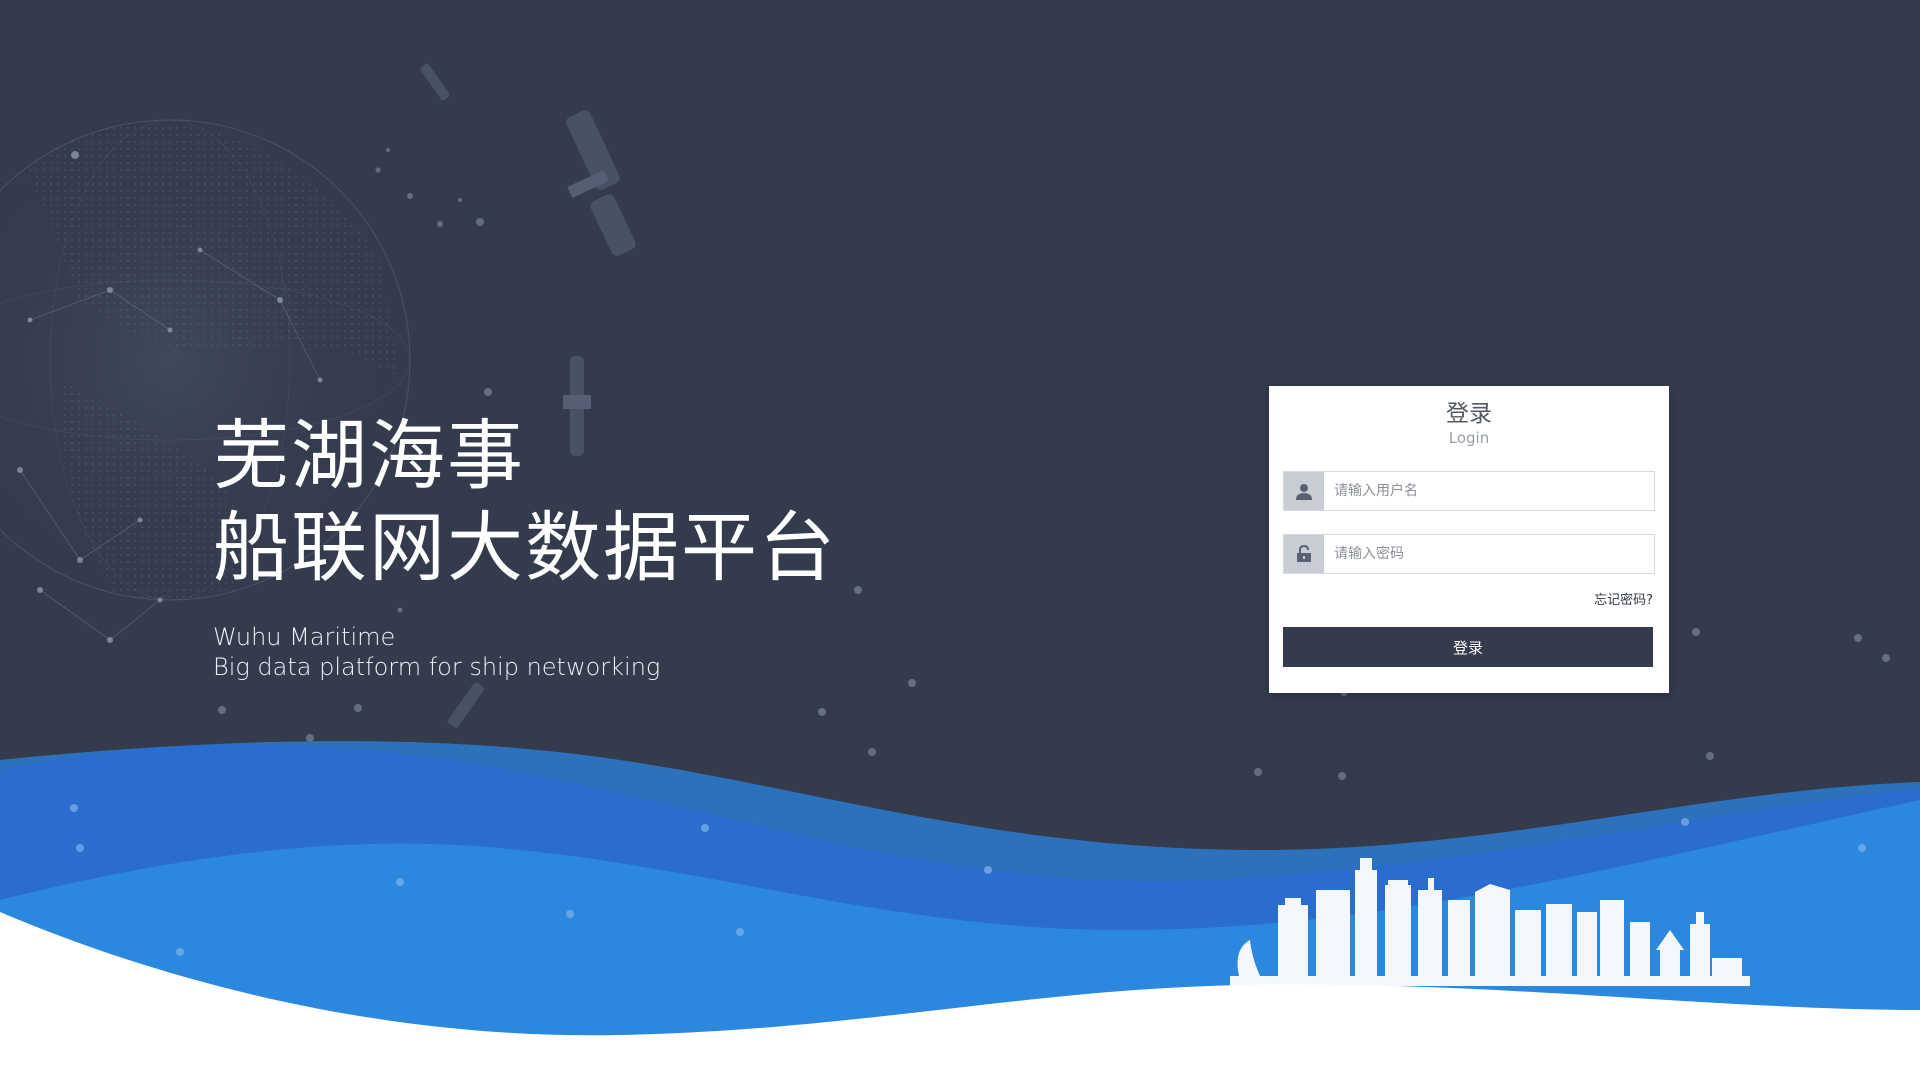 The image size is (1920, 1080). What do you see at coordinates (304, 637) in the screenshot?
I see `hero-subtitle-line1: Wuhu Maritime` at bounding box center [304, 637].